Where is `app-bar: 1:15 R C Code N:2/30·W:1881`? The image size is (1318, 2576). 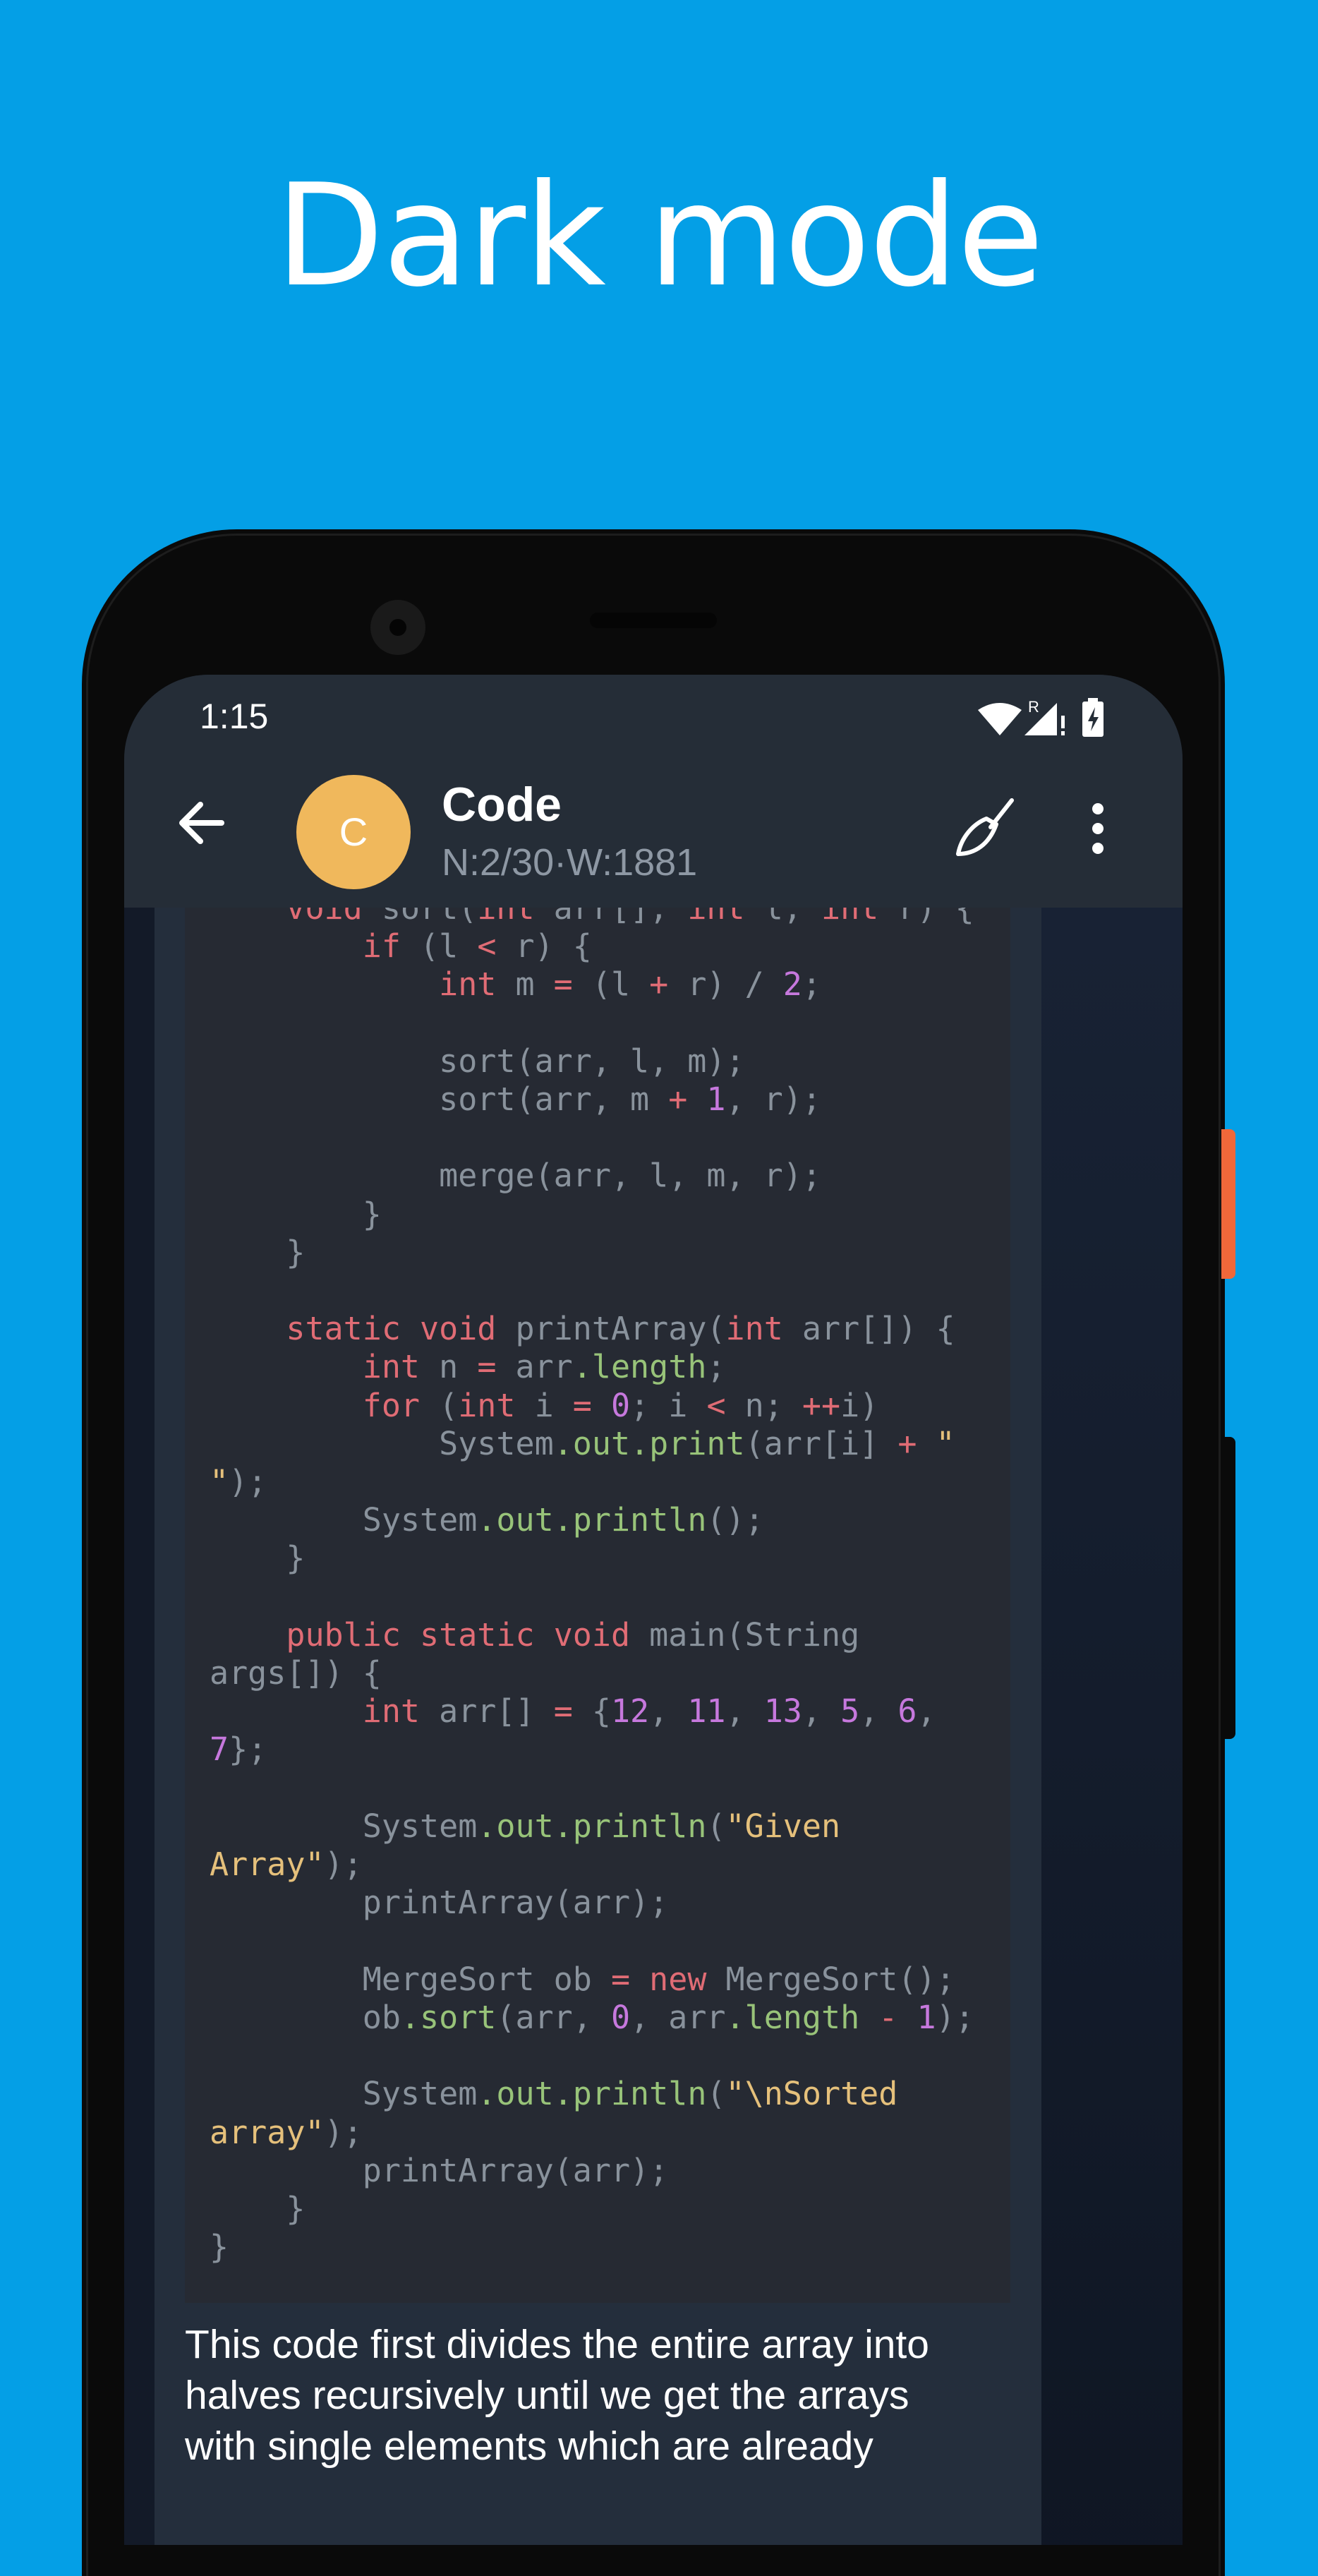 app-bar: 1:15 R C Code N:2/30·W:1881 is located at coordinates (653, 791).